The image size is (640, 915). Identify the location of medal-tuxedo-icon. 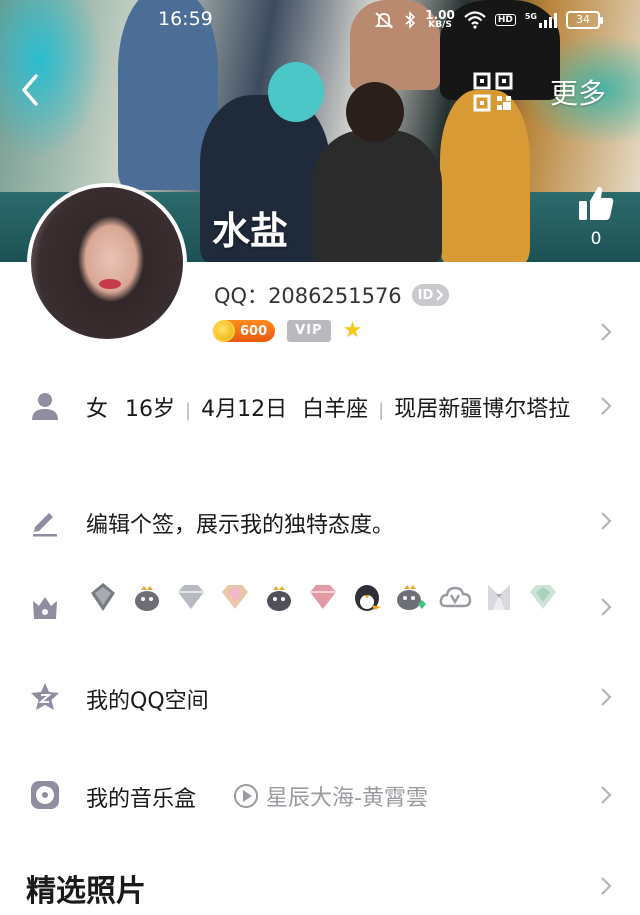
(499, 597).